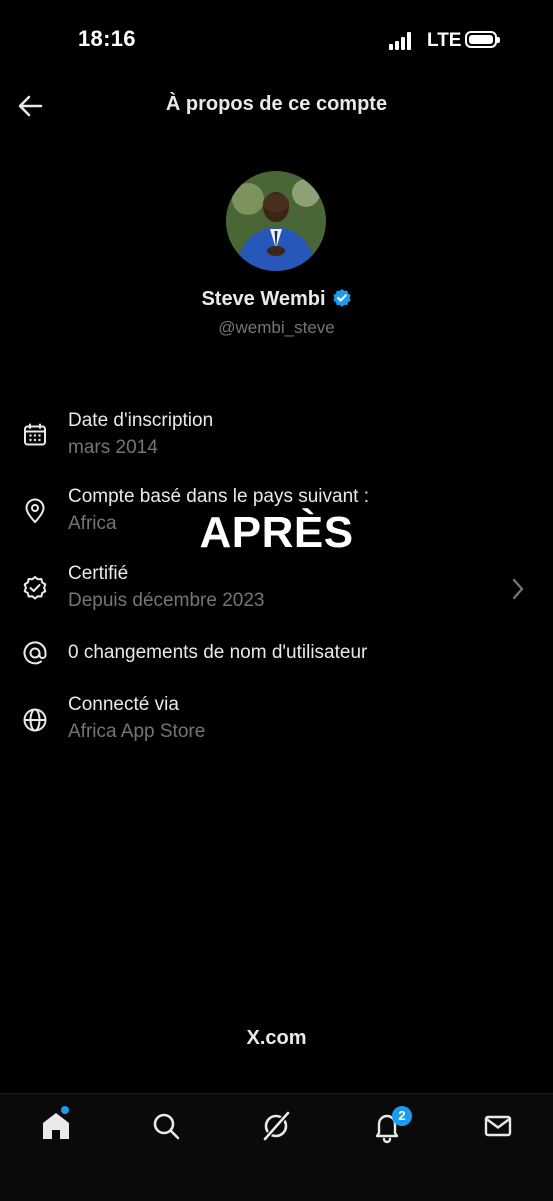 The height and width of the screenshot is (1201, 553). I want to click on verified-badge-icon, so click(342, 298).